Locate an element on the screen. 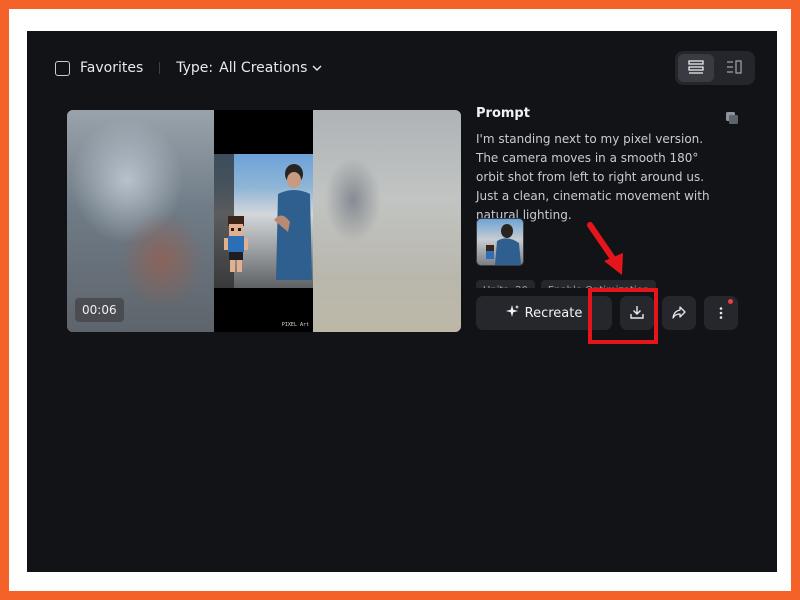  prompt-heading: Prompt is located at coordinates (503, 113).